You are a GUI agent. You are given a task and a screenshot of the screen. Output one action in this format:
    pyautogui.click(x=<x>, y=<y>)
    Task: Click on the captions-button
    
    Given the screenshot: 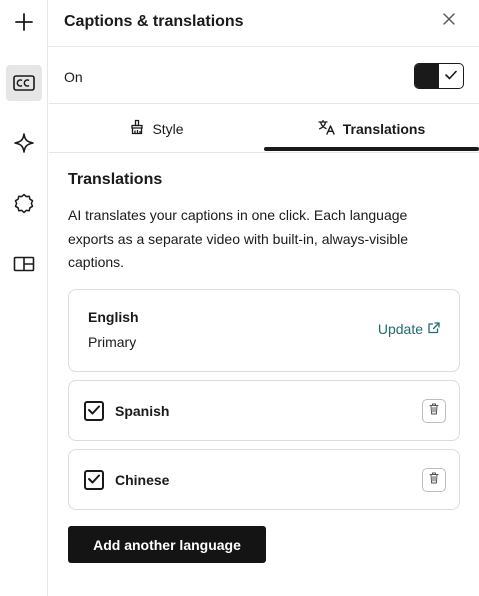 What is the action you would take?
    pyautogui.click(x=24, y=83)
    